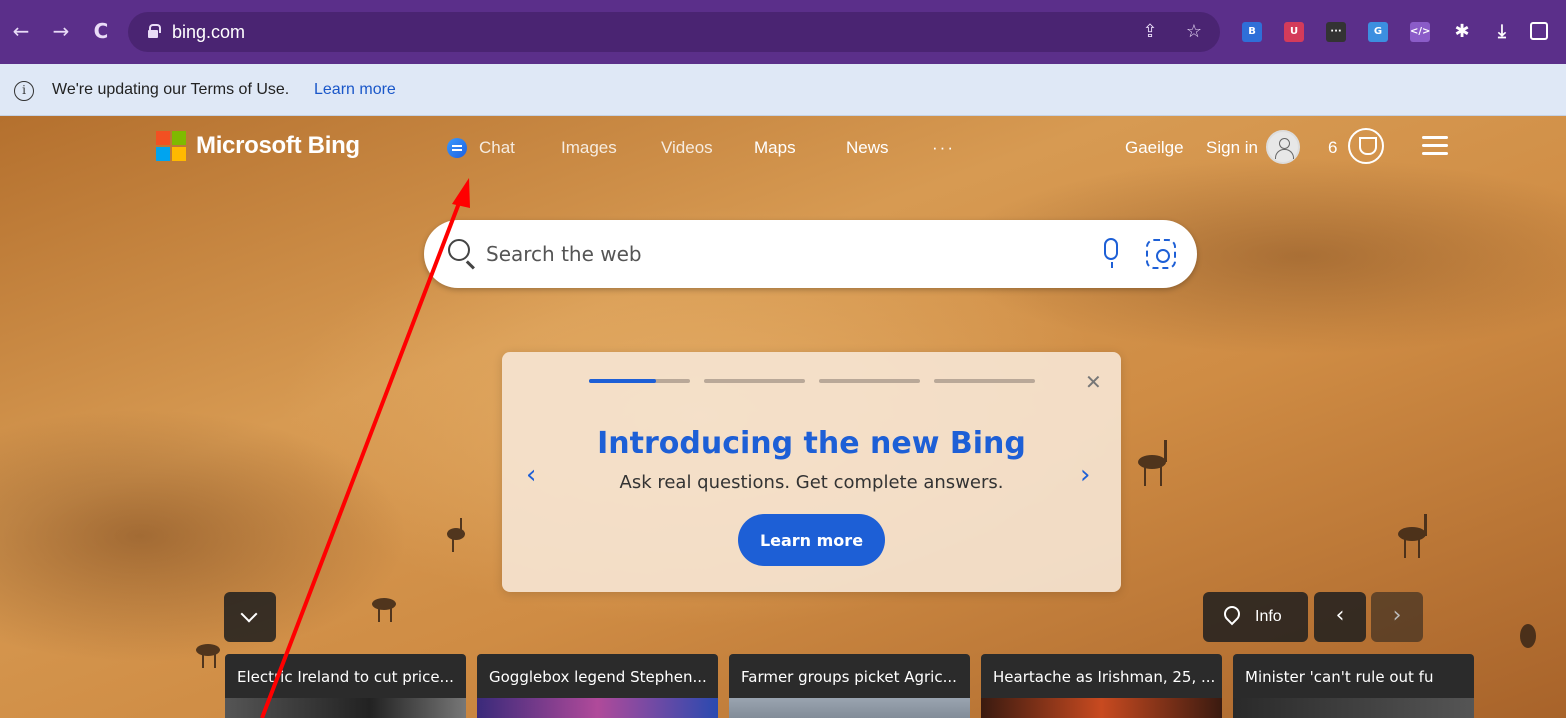 Image resolution: width=1566 pixels, height=718 pixels. What do you see at coordinates (943, 148) in the screenshot?
I see `nav-more: ···` at bounding box center [943, 148].